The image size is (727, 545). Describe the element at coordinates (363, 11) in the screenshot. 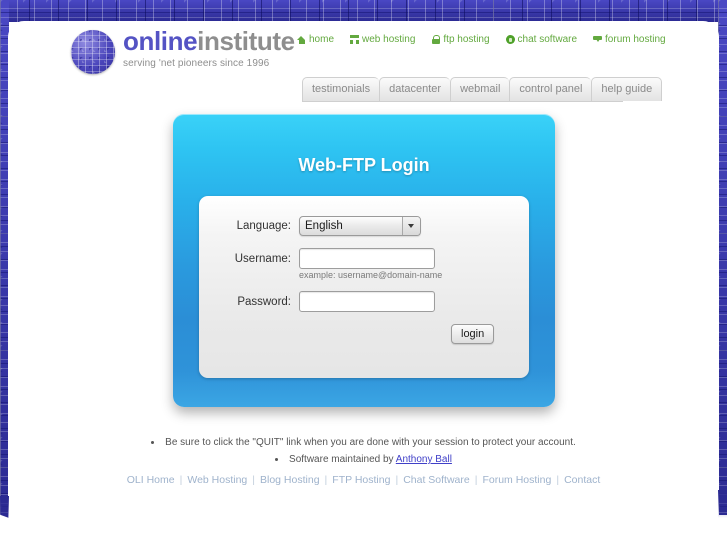

I see `circuit-border-top` at that location.